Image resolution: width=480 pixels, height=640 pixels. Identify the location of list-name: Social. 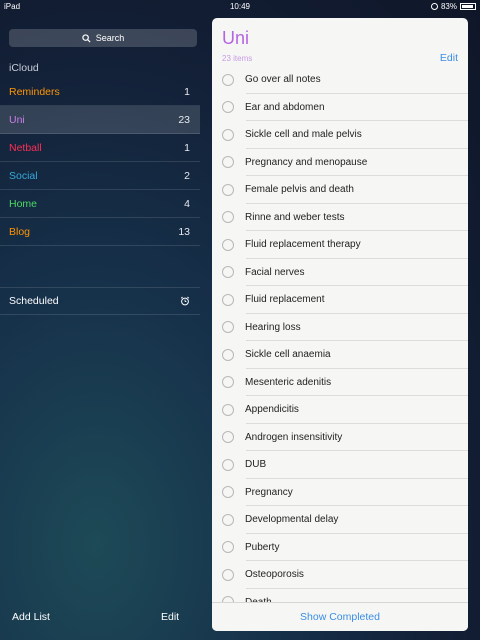
(23, 175).